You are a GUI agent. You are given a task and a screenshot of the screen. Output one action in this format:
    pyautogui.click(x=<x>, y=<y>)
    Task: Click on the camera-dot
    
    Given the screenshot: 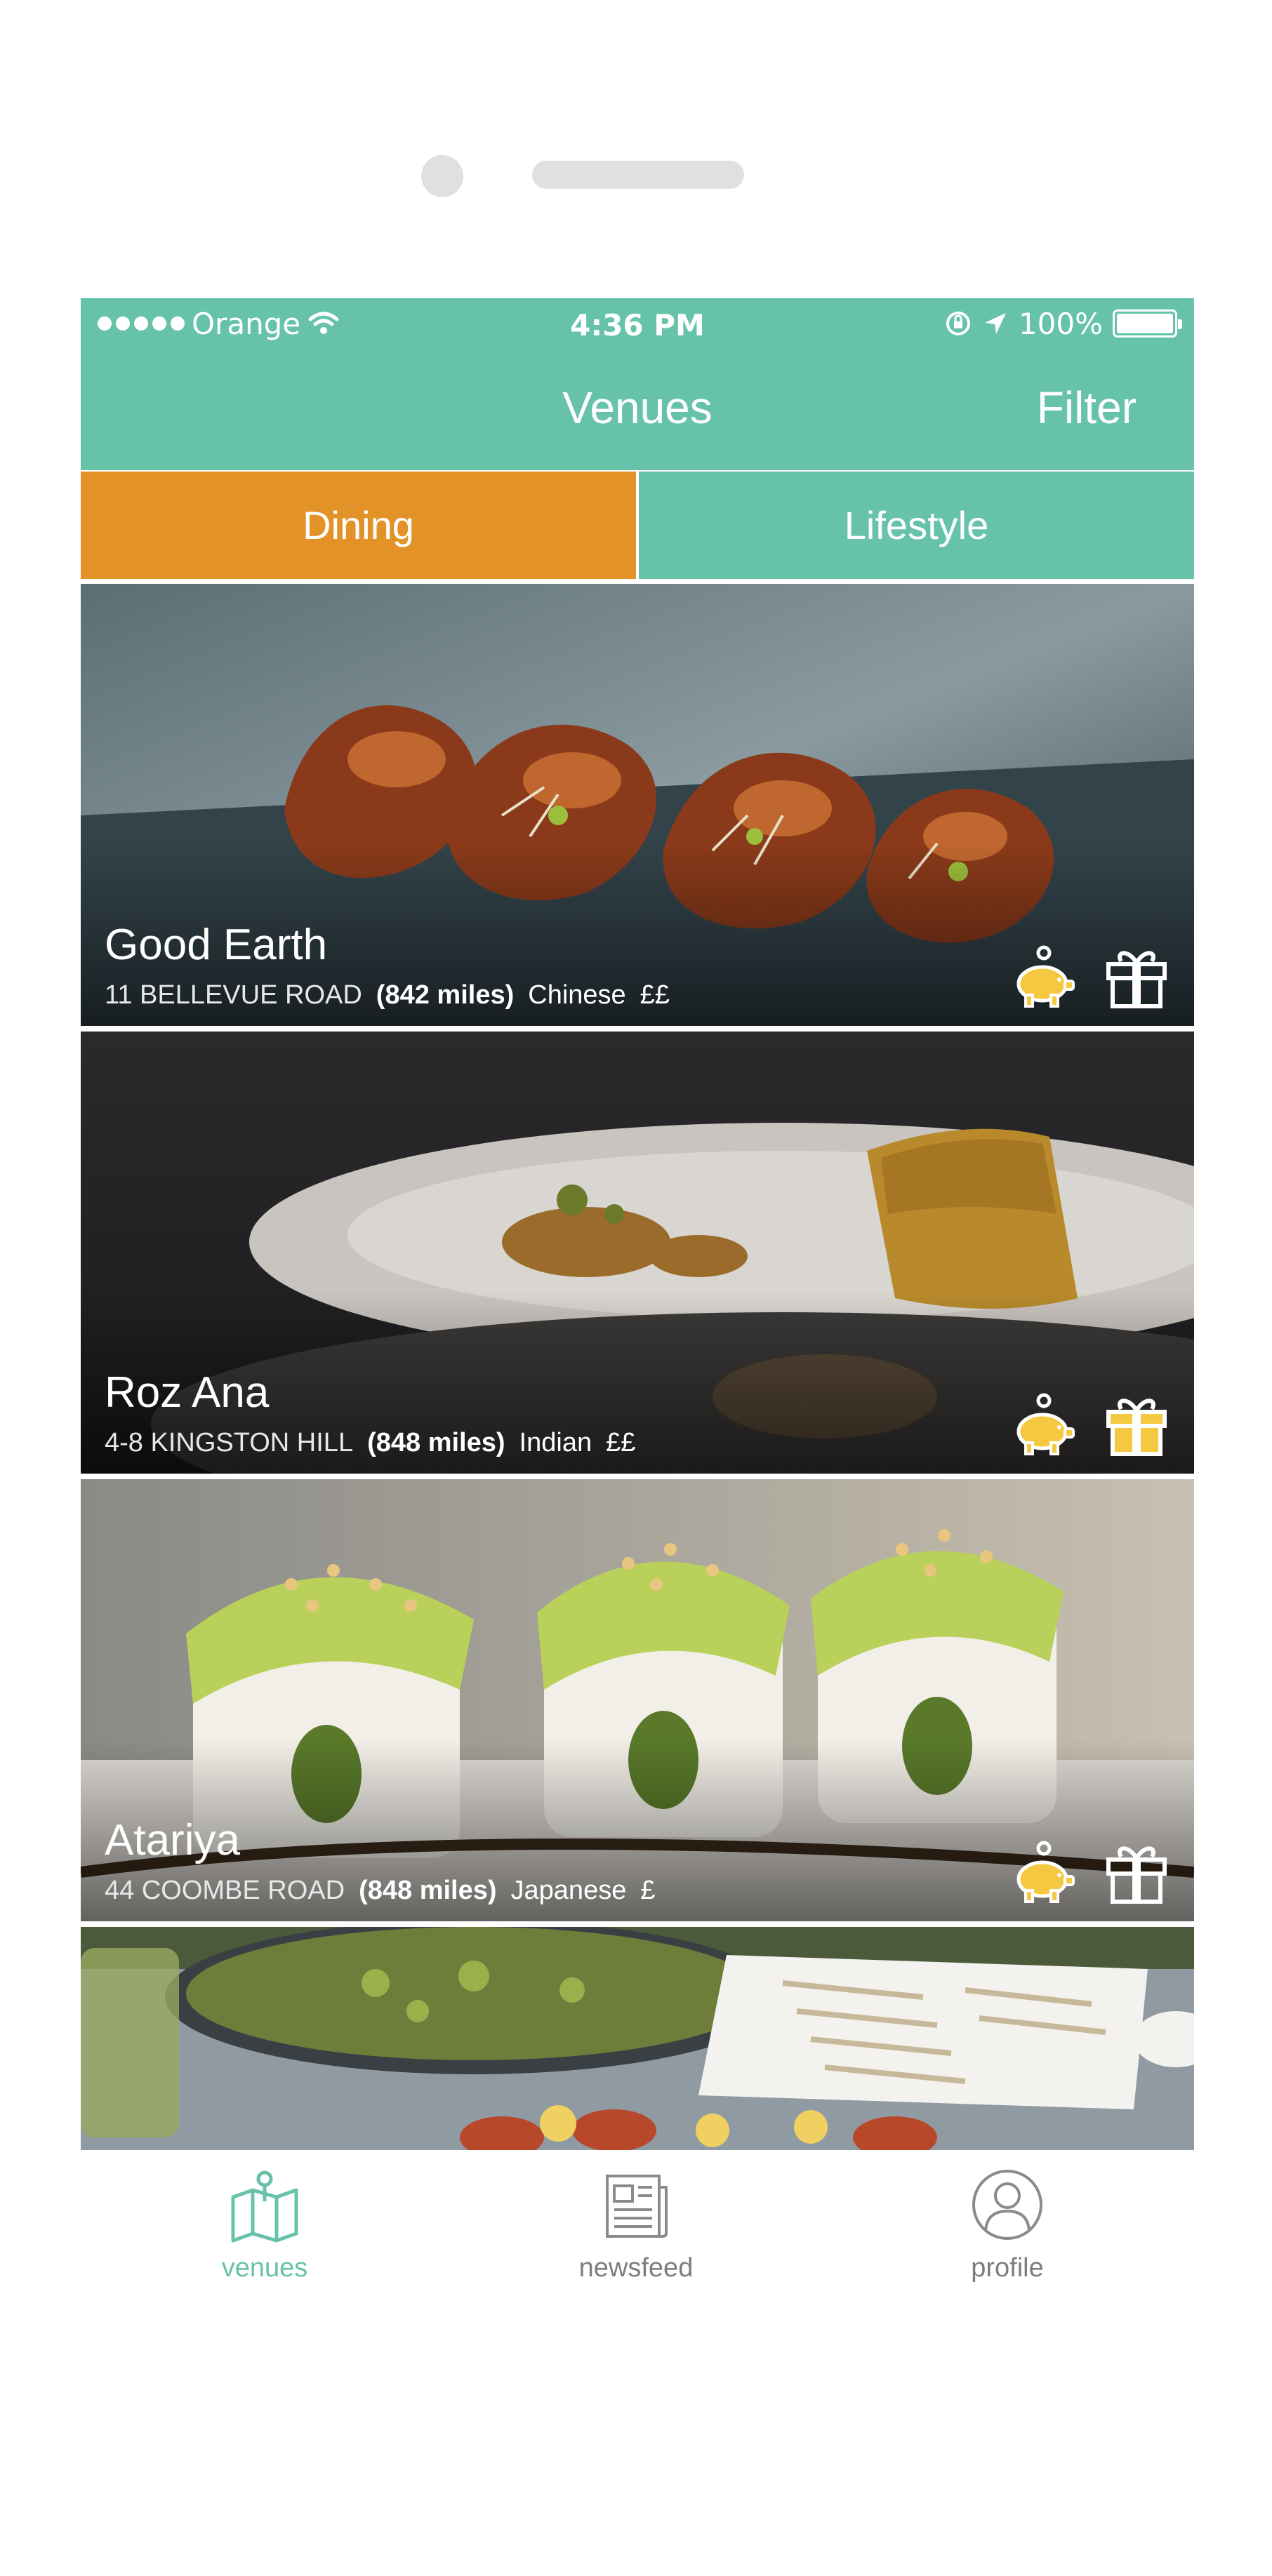 What is the action you would take?
    pyautogui.click(x=442, y=176)
    